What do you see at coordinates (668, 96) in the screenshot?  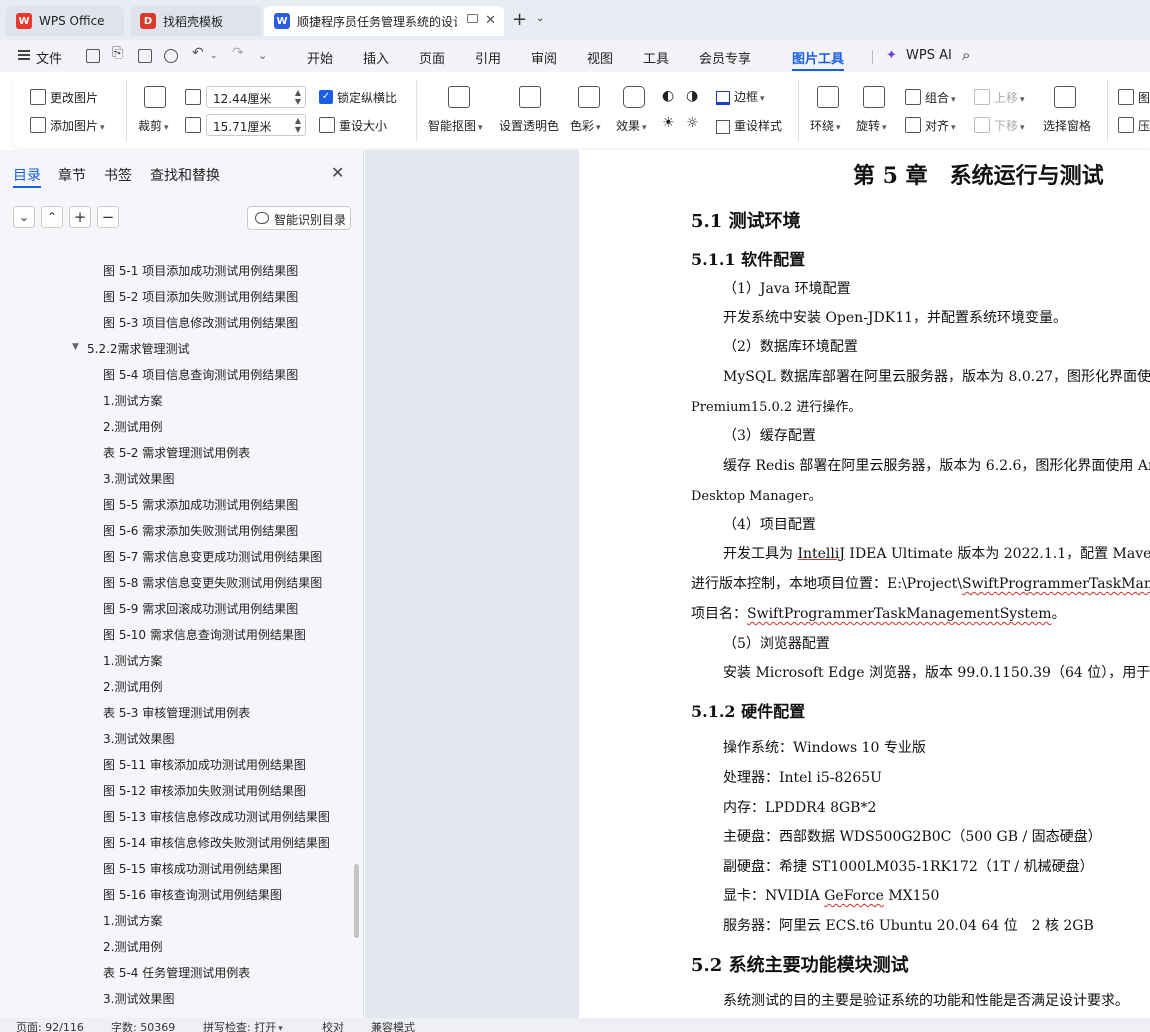 I see `brightness-icon: ◐` at bounding box center [668, 96].